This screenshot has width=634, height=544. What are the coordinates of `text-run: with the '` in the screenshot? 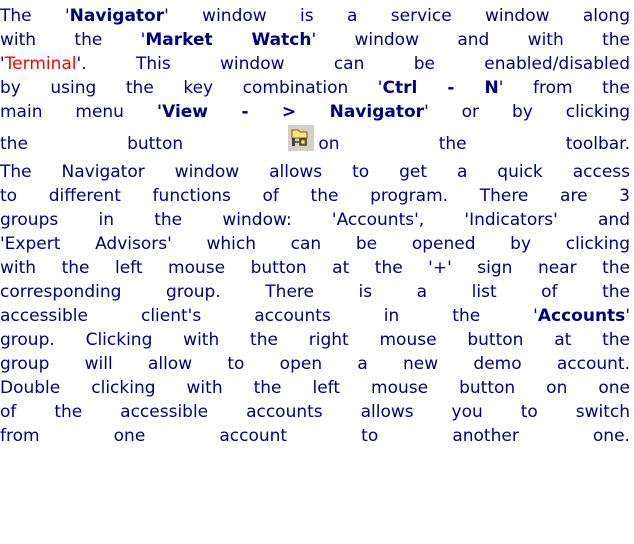 It's located at (73, 40).